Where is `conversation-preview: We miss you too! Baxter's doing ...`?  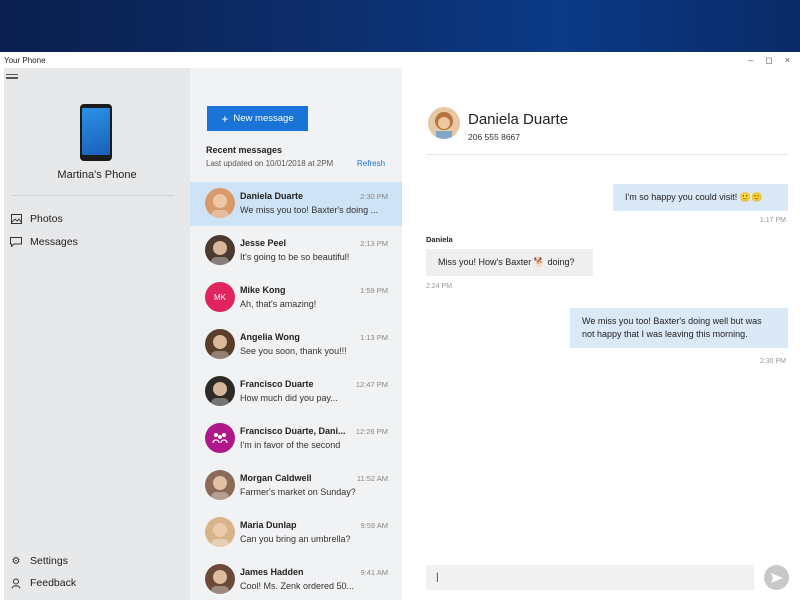
conversation-preview: We miss you too! Baxter's doing ... is located at coordinates (309, 210).